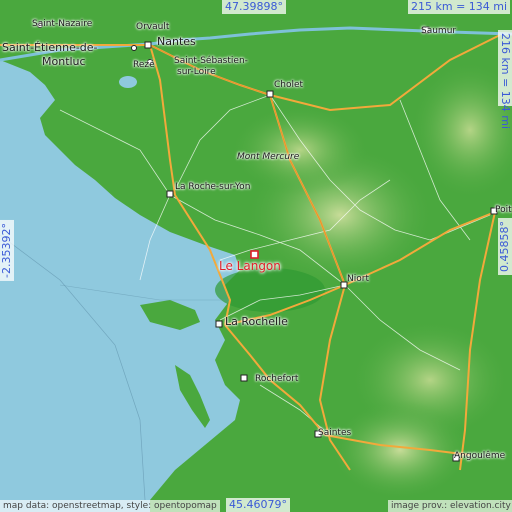 The height and width of the screenshot is (512, 512). Describe the element at coordinates (196, 72) in the screenshot. I see `label-sur-loire: sur-Loire` at that location.